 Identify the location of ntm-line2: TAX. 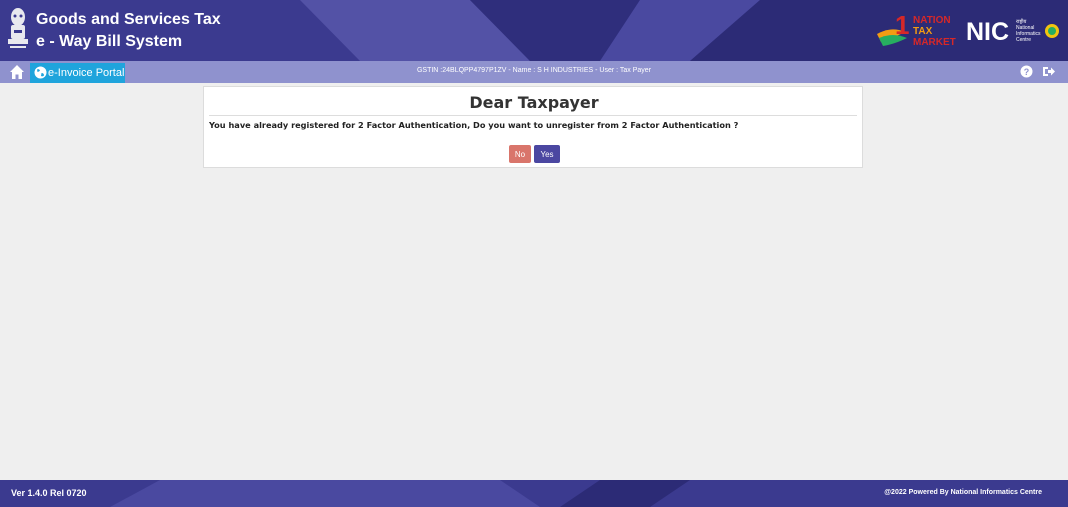
(923, 31).